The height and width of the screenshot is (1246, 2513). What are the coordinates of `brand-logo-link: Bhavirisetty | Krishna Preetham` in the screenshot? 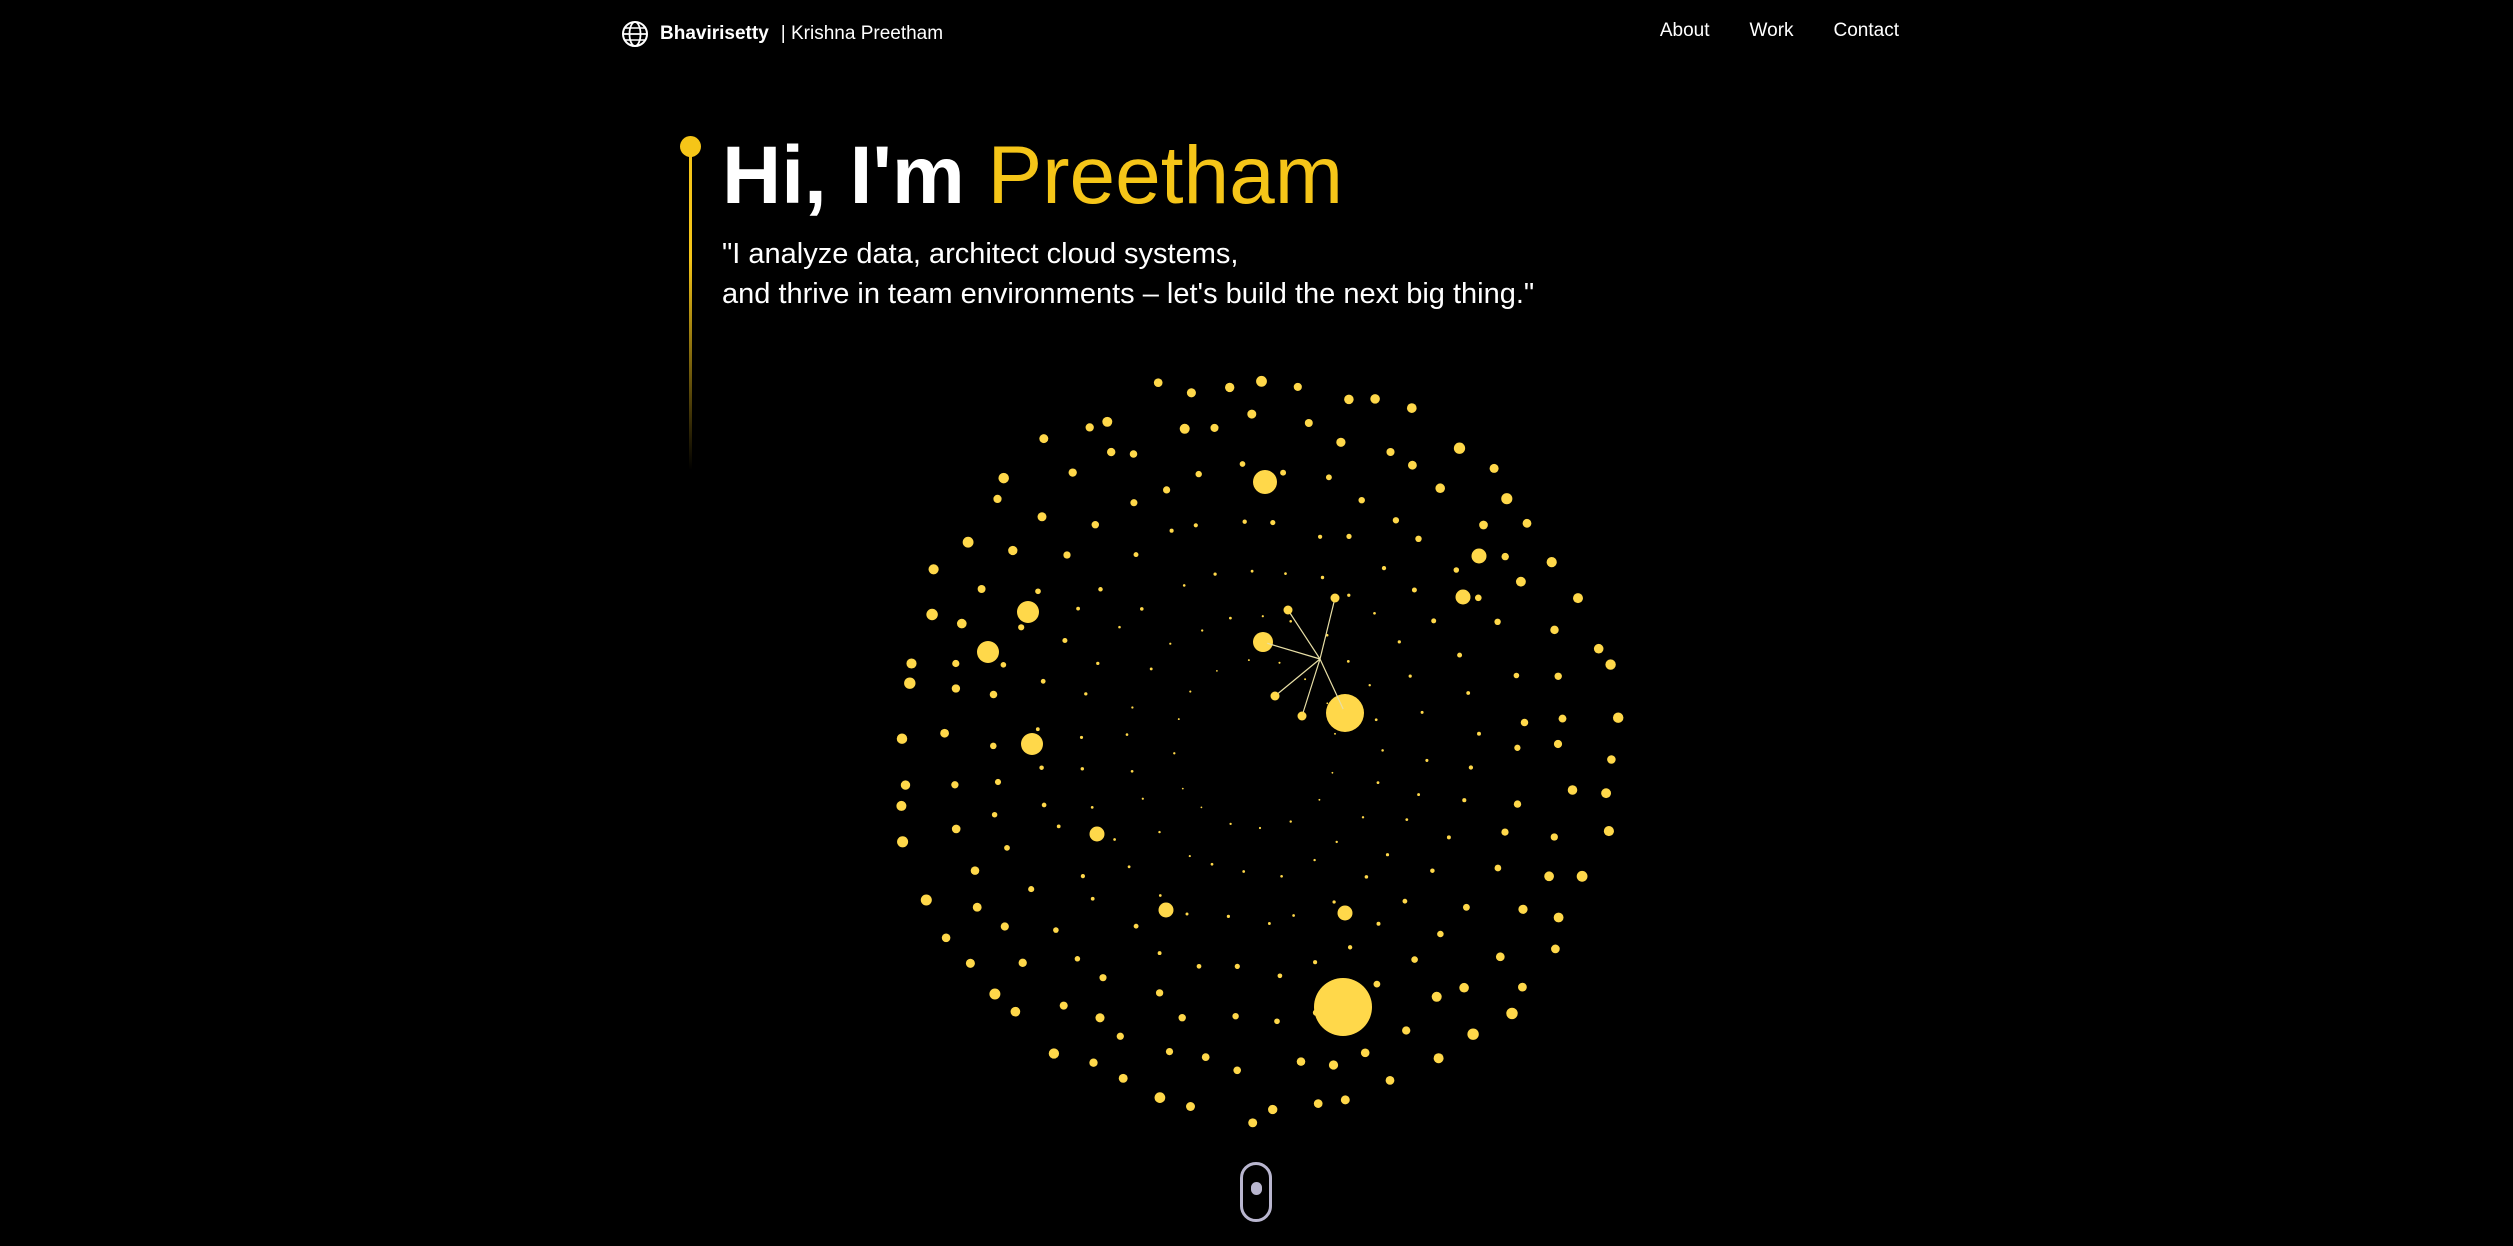 It's located at (781, 34).